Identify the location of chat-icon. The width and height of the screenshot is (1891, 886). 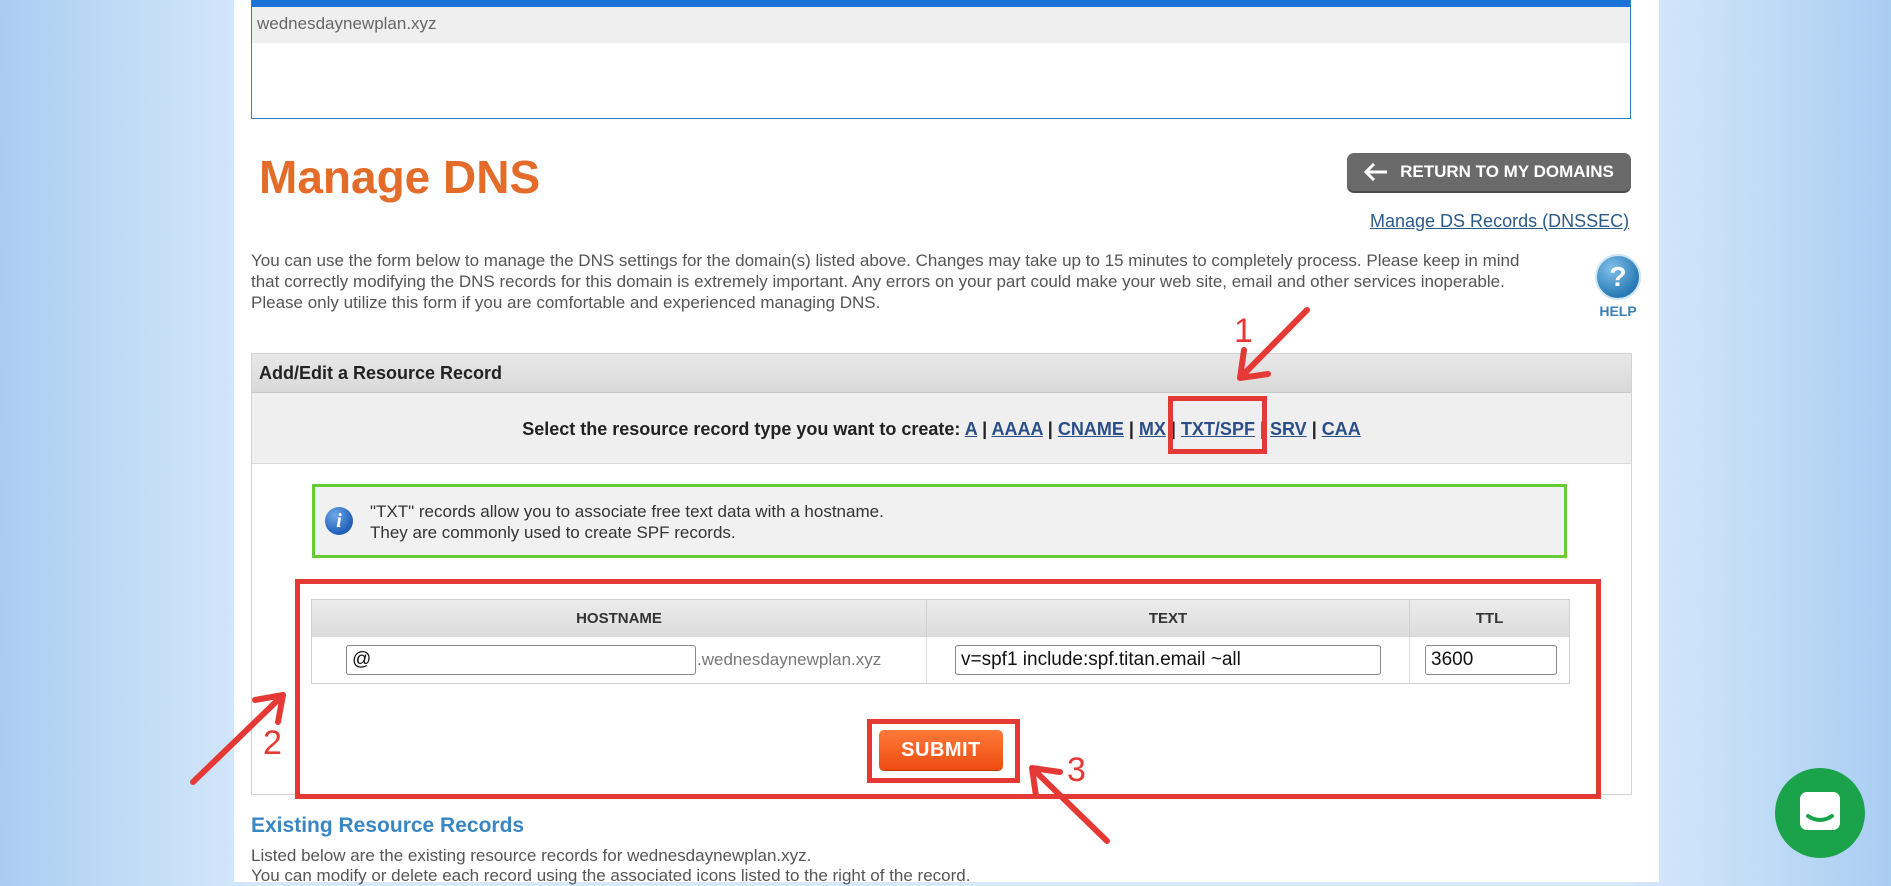
(1820, 811).